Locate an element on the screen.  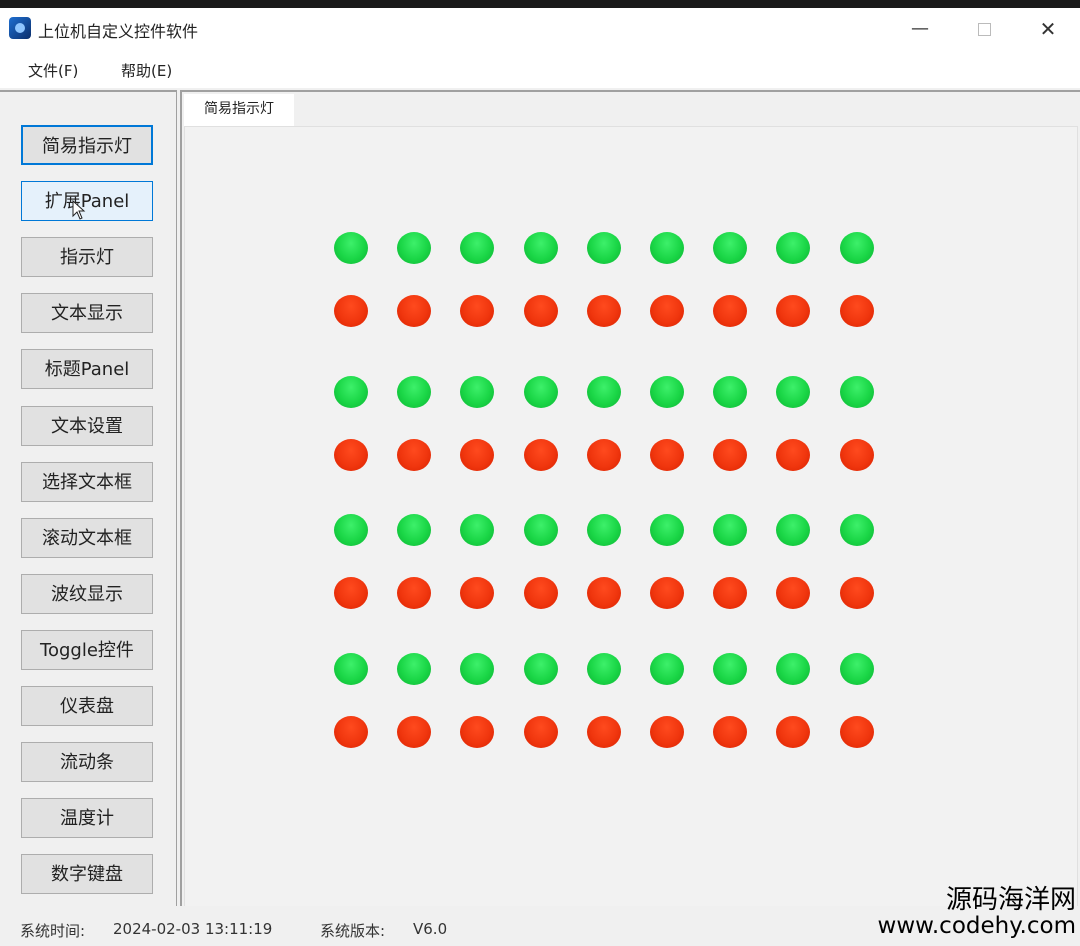
watermark-url: www.codehy.com is located at coordinates (977, 926).